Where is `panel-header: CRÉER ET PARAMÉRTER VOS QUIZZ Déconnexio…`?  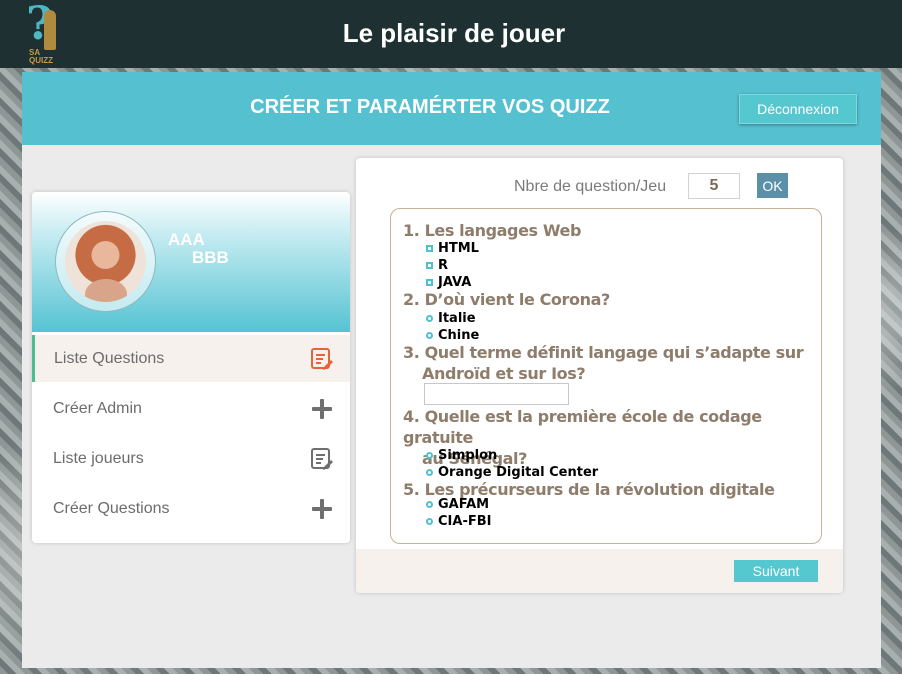
panel-header: CRÉER ET PARAMÉRTER VOS QUIZZ Déconnexio… is located at coordinates (451, 108).